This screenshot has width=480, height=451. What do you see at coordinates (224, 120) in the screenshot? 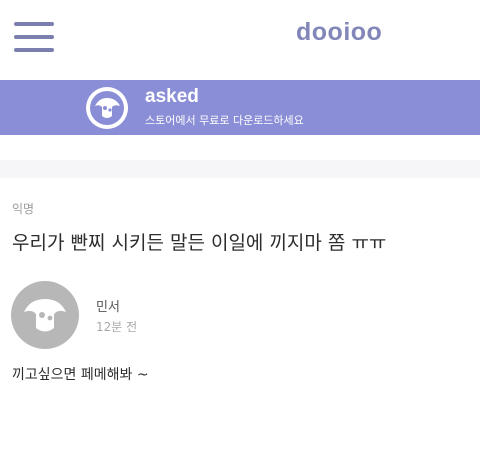
I see `banner-subtitle: 스토어에서 무료로 다운로드하세요` at bounding box center [224, 120].